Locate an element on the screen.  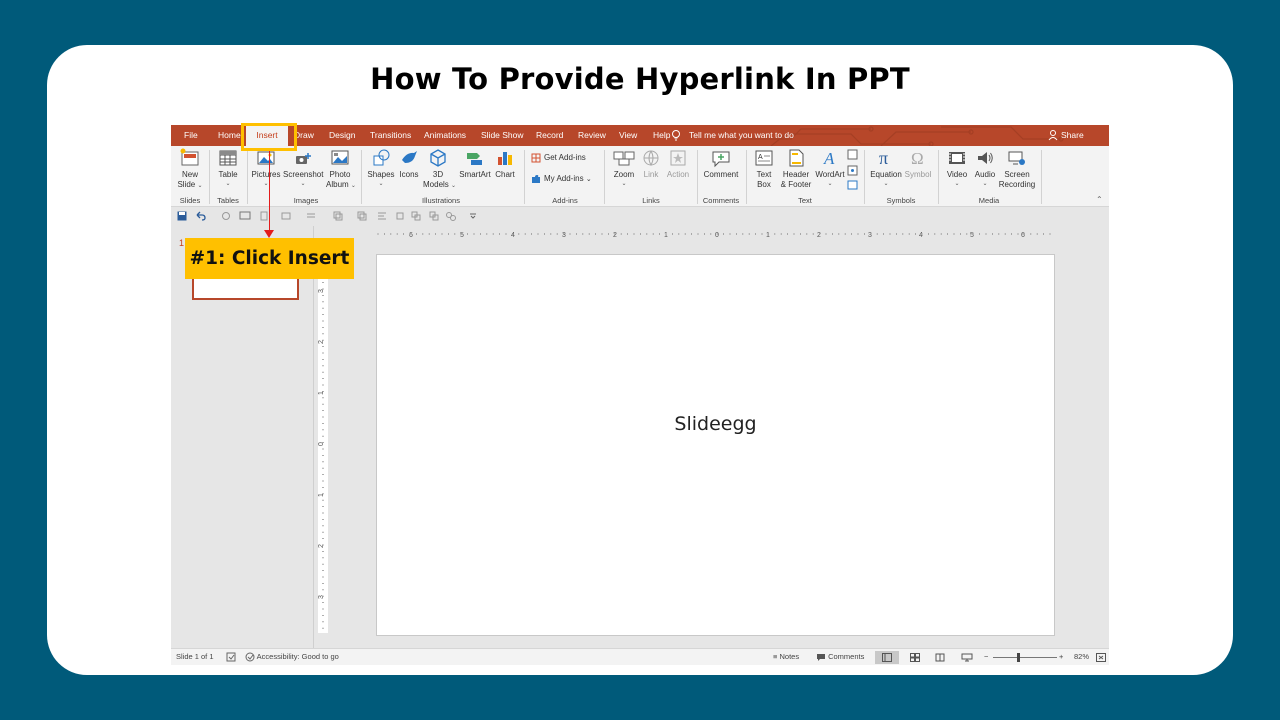
text-box-button: A Text Box is located at coordinates (764, 169).